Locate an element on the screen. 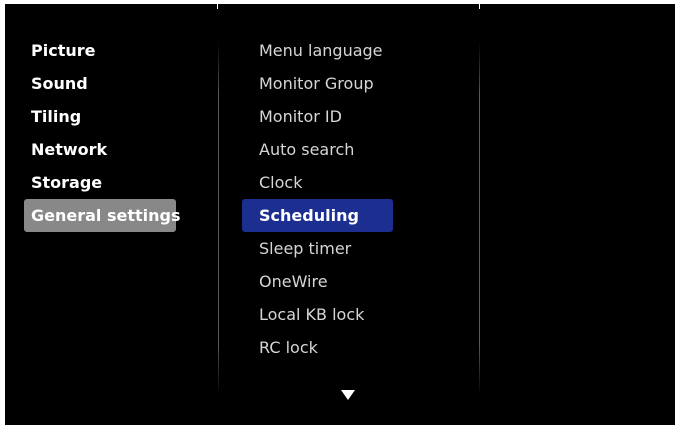  sub-menu-item-monitor-group: Monitor Group is located at coordinates (317, 83).